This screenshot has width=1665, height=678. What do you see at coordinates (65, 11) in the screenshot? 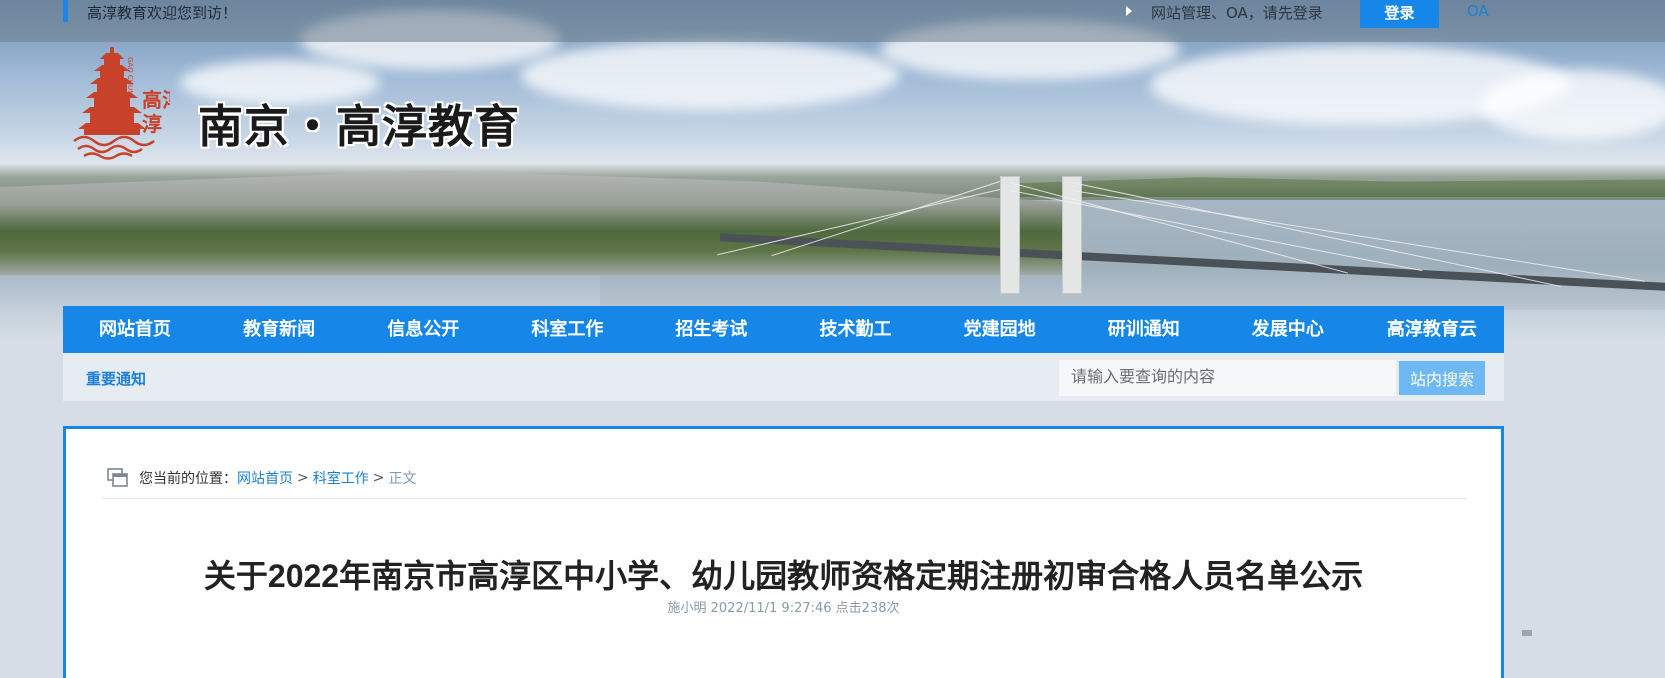
I see `top-bar-marker` at bounding box center [65, 11].